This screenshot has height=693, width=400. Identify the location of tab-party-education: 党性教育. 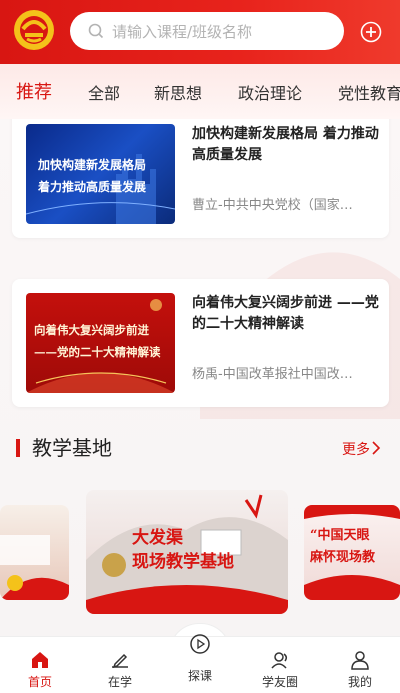
(369, 92).